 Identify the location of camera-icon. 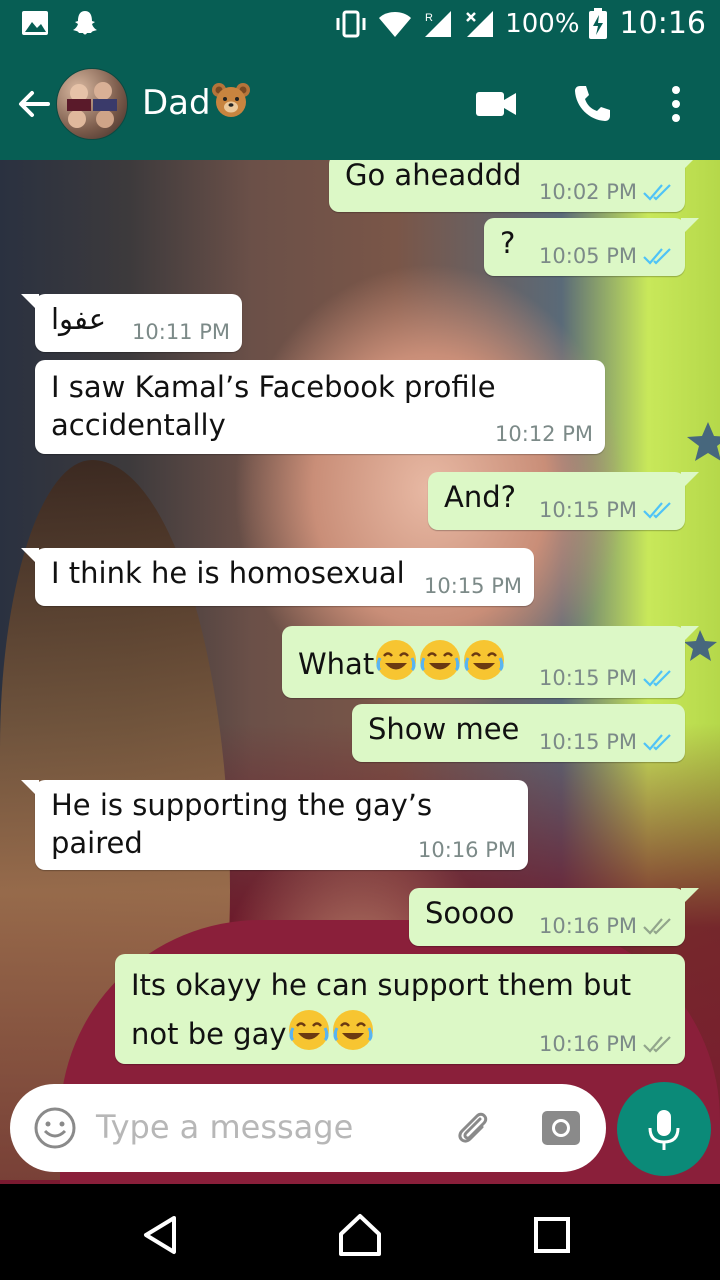
(561, 1128).